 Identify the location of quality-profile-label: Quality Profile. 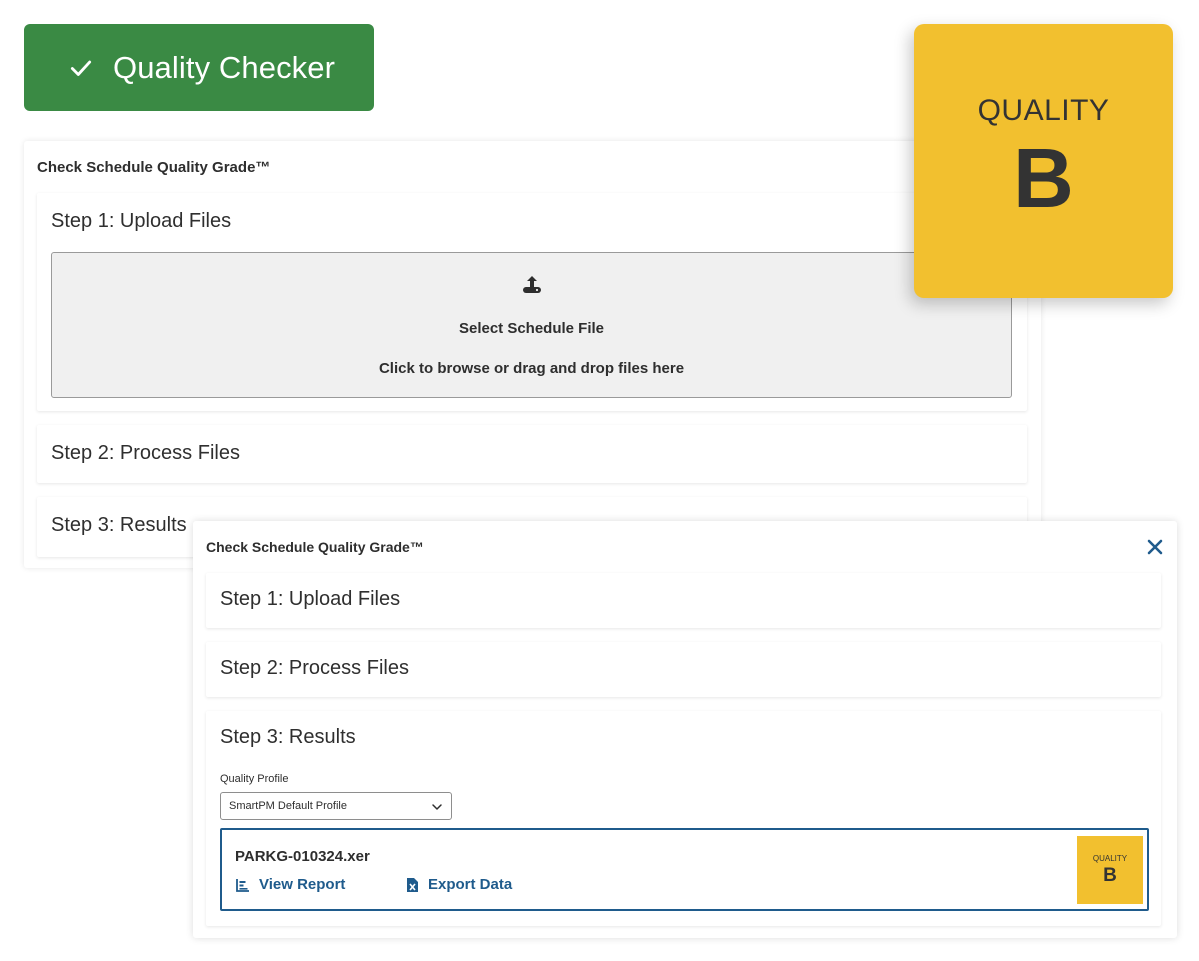
(254, 779).